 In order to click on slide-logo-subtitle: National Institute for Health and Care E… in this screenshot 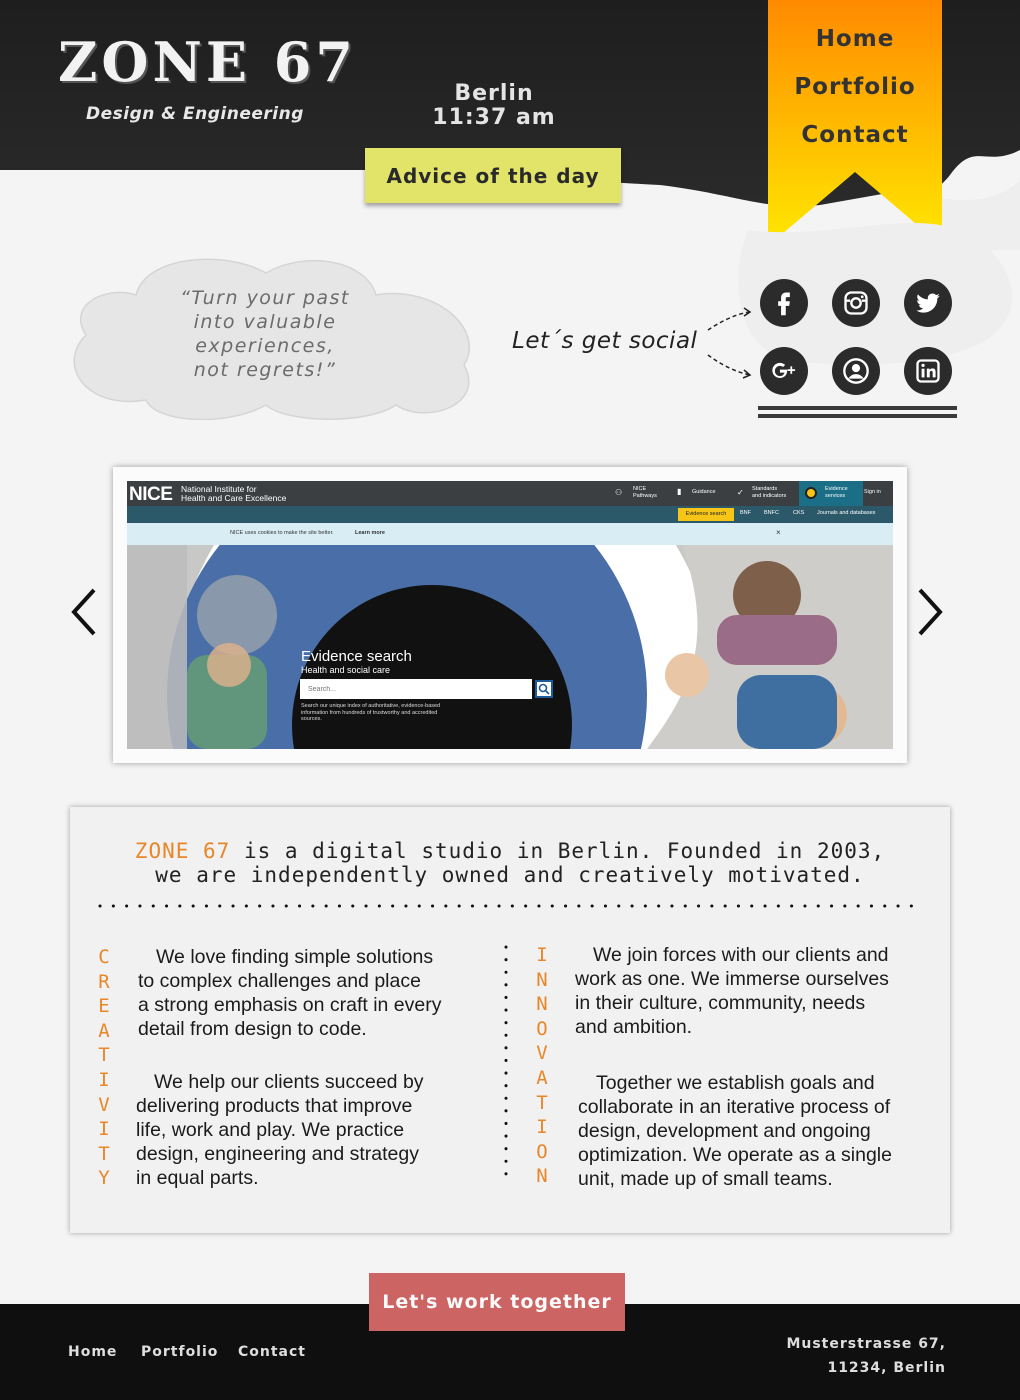, I will do `click(233, 494)`.